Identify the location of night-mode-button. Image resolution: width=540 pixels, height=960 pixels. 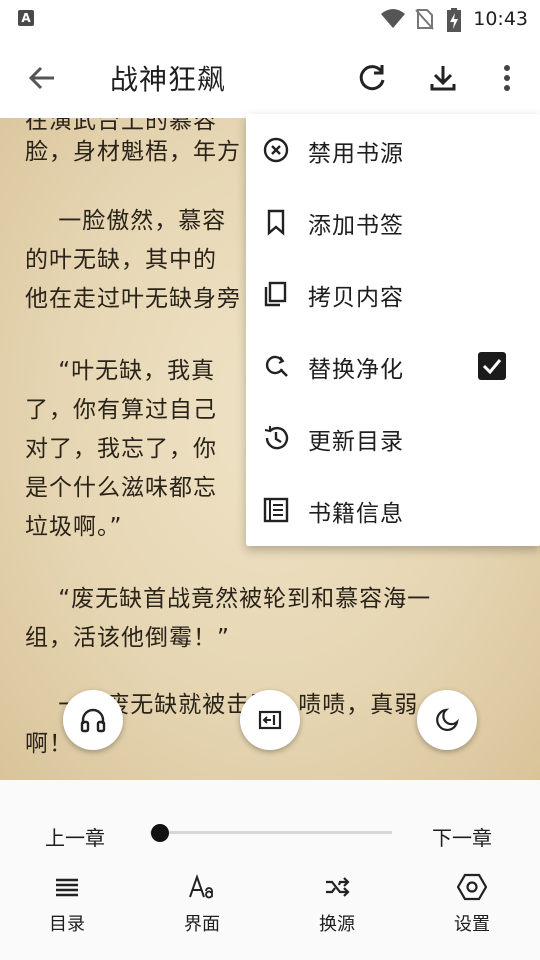
(447, 720).